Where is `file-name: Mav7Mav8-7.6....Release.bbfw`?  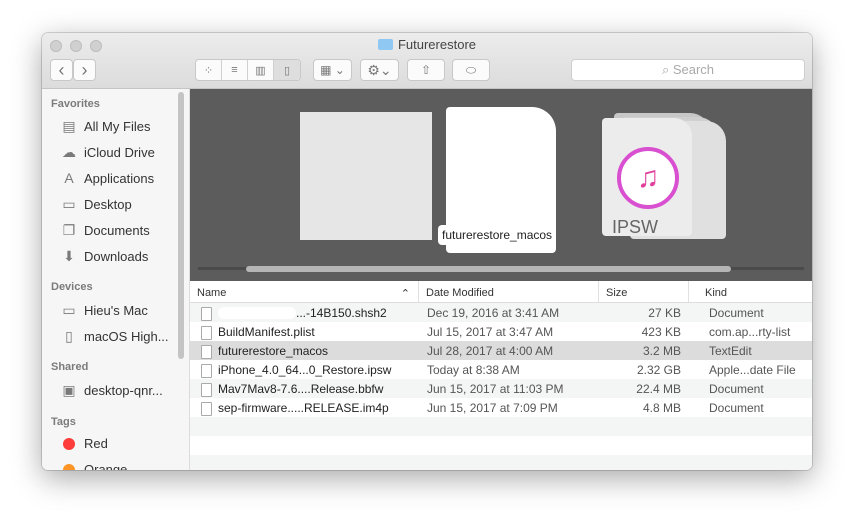
file-name: Mav7Mav8-7.6....Release.bbfw is located at coordinates (304, 389).